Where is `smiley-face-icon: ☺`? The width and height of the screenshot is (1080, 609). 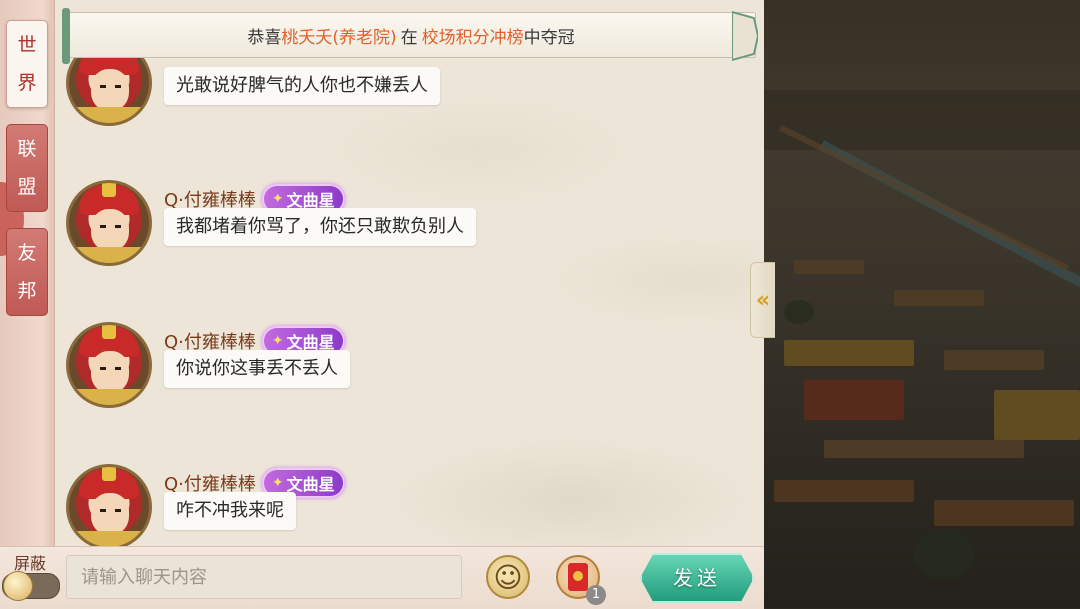
smiley-face-icon: ☺ is located at coordinates (508, 577).